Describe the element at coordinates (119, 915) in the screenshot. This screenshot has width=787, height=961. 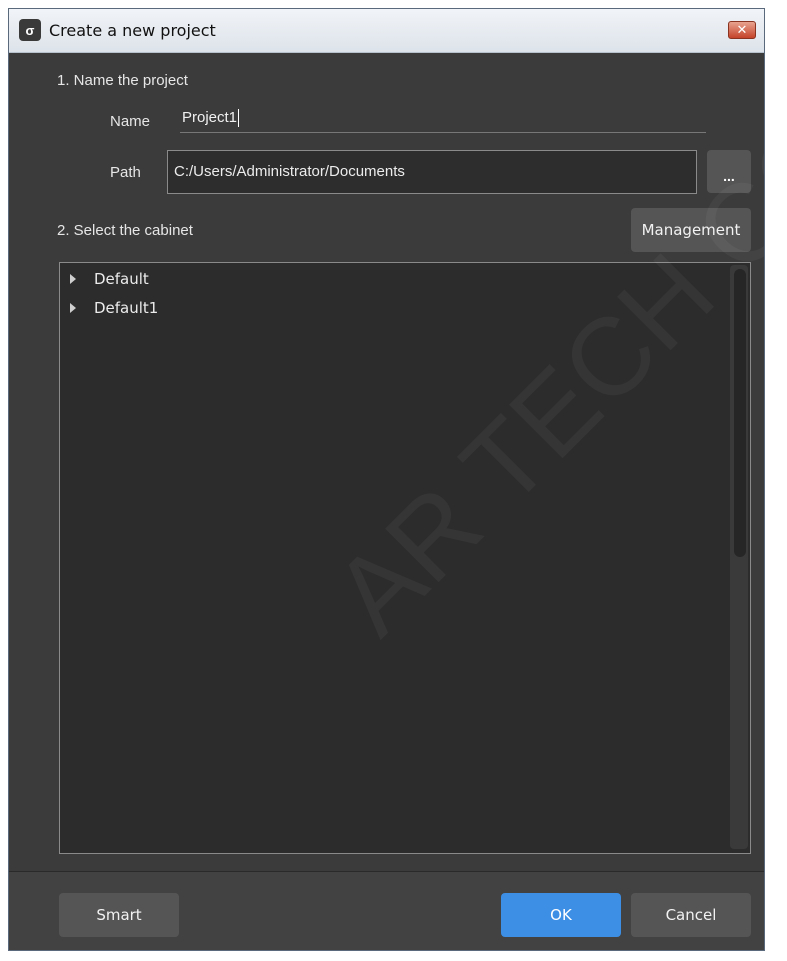
I see `smart-button: Smart` at that location.